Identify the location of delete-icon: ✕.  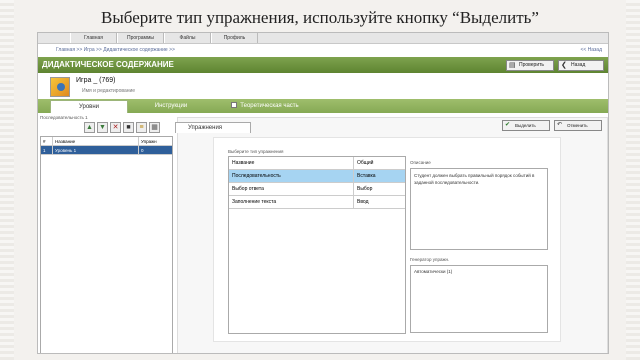
(115, 127).